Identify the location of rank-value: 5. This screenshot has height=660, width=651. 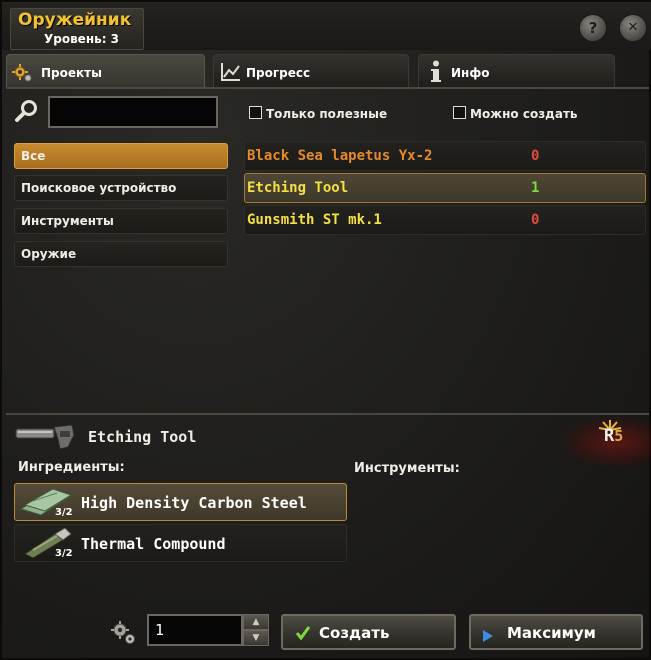
(619, 436).